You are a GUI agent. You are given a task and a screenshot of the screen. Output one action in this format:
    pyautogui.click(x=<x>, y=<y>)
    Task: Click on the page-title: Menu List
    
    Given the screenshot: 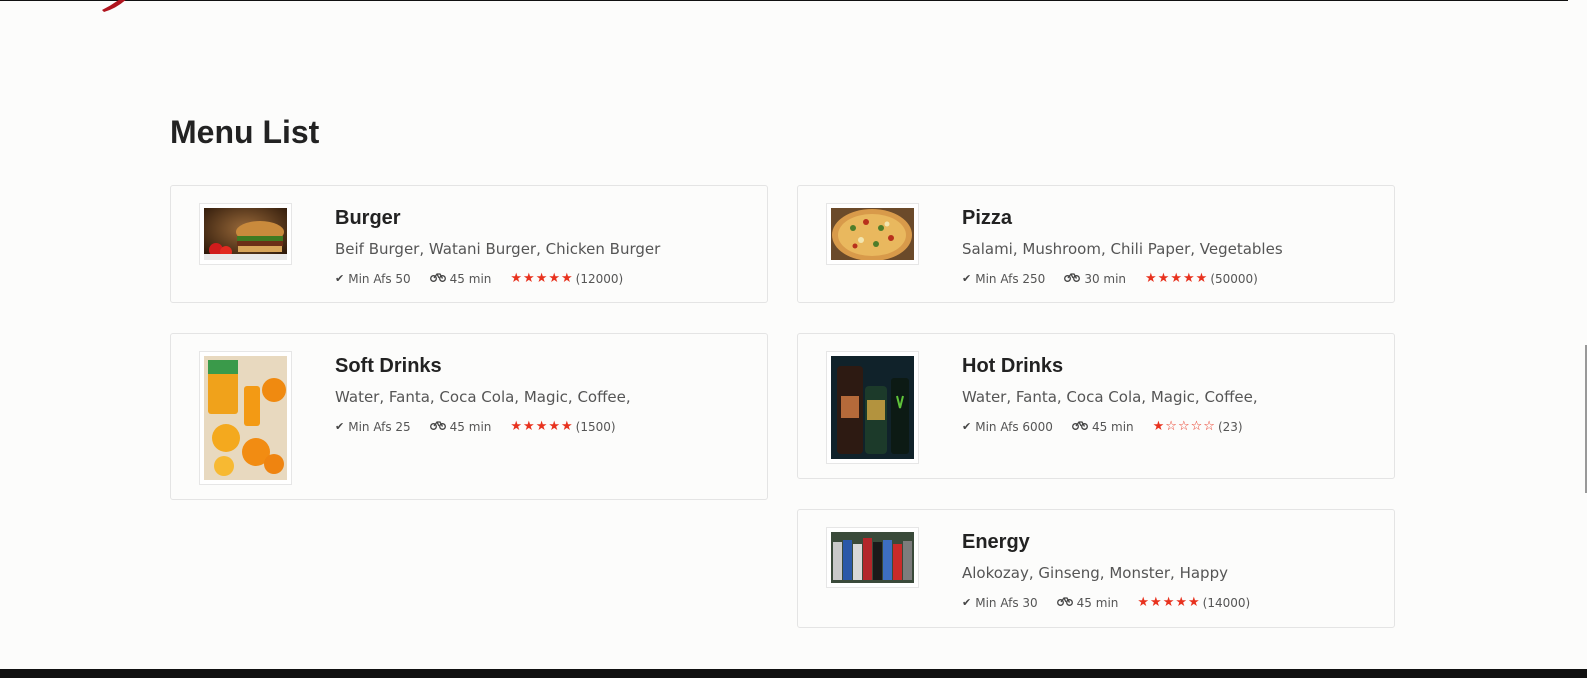 What is the action you would take?
    pyautogui.click(x=245, y=132)
    